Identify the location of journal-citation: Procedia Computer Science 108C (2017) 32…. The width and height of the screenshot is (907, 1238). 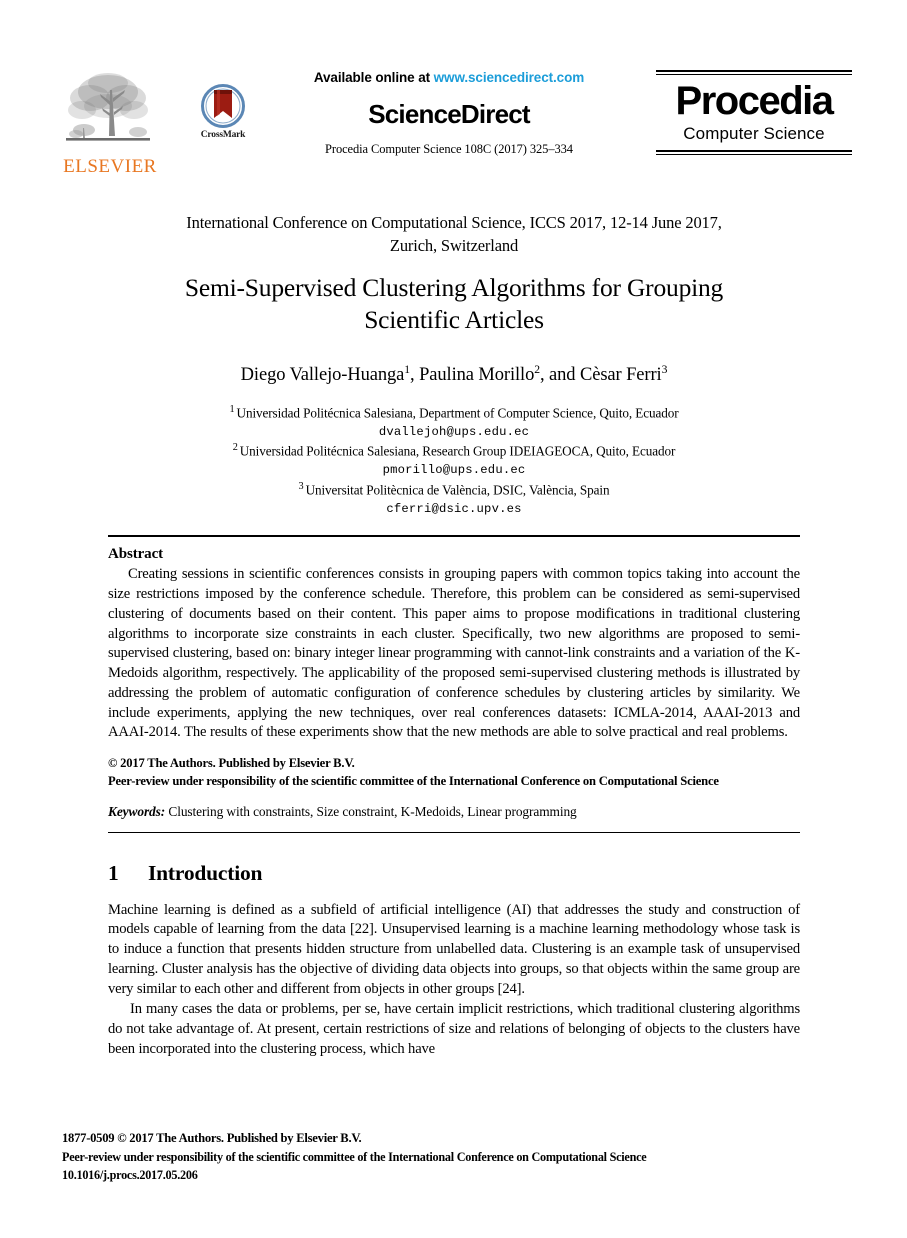
(449, 149).